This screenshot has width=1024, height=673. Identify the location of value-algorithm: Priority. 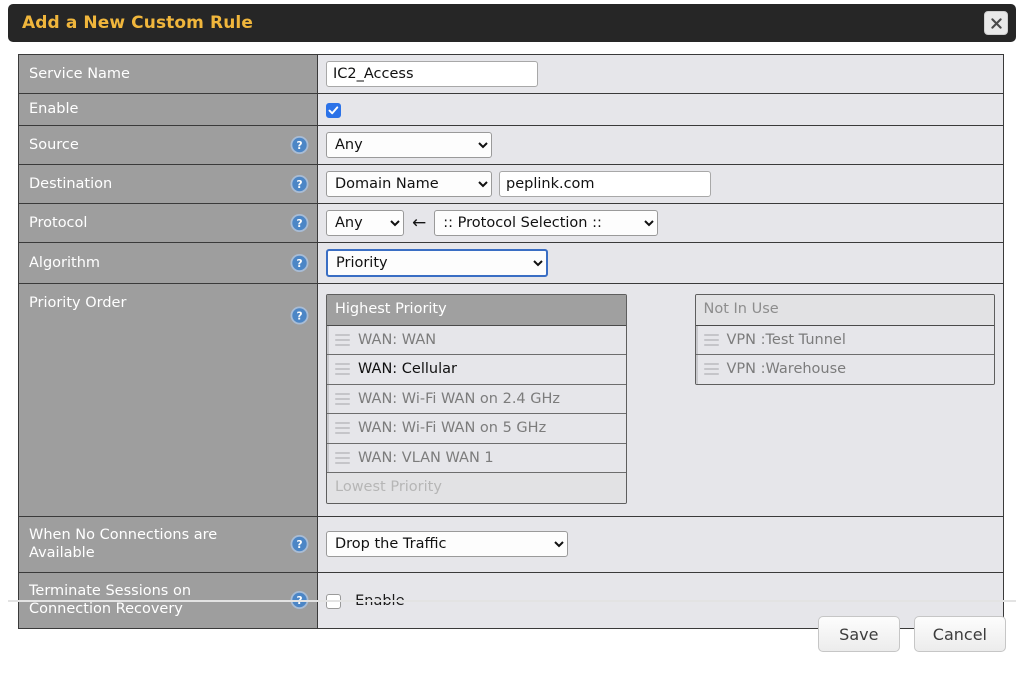
(660, 263).